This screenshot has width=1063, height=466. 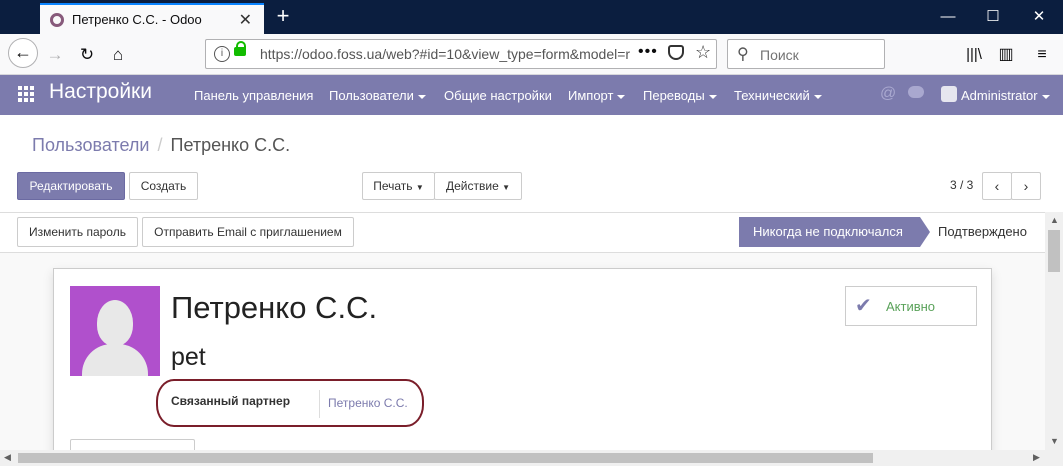 What do you see at coordinates (274, 307) in the screenshot?
I see `user-name-field: Петренко С.С.` at bounding box center [274, 307].